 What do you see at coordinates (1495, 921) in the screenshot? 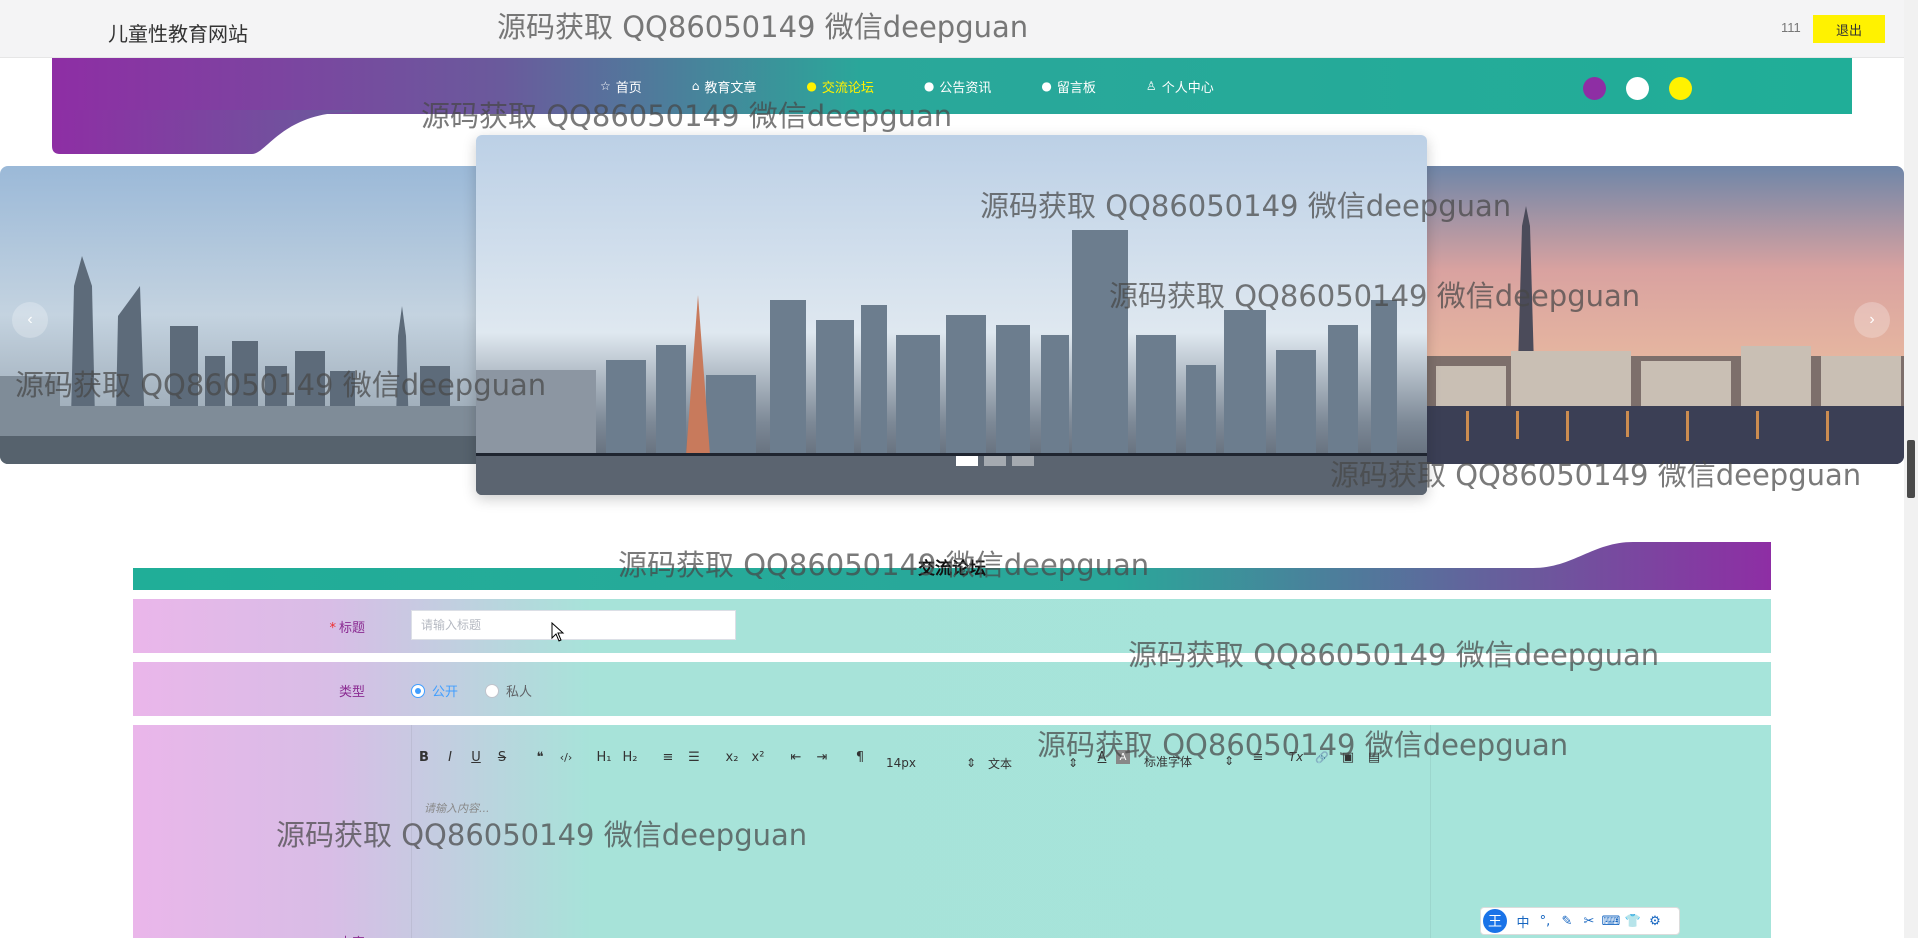
I see `ime-logo-icon: 王` at bounding box center [1495, 921].